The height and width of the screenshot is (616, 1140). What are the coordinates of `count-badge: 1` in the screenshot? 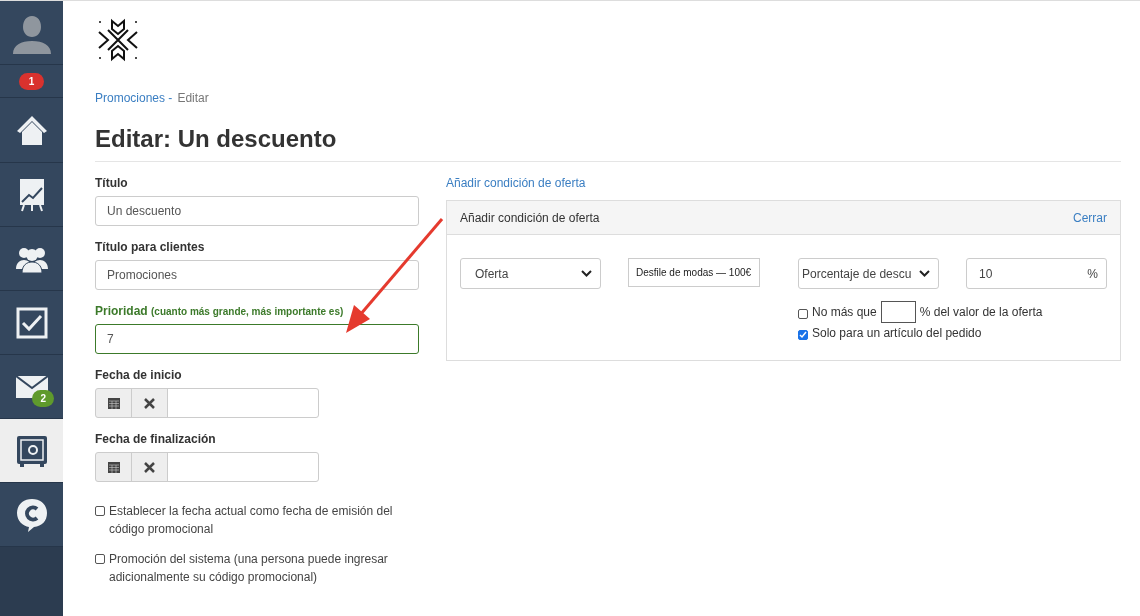 It's located at (31, 81).